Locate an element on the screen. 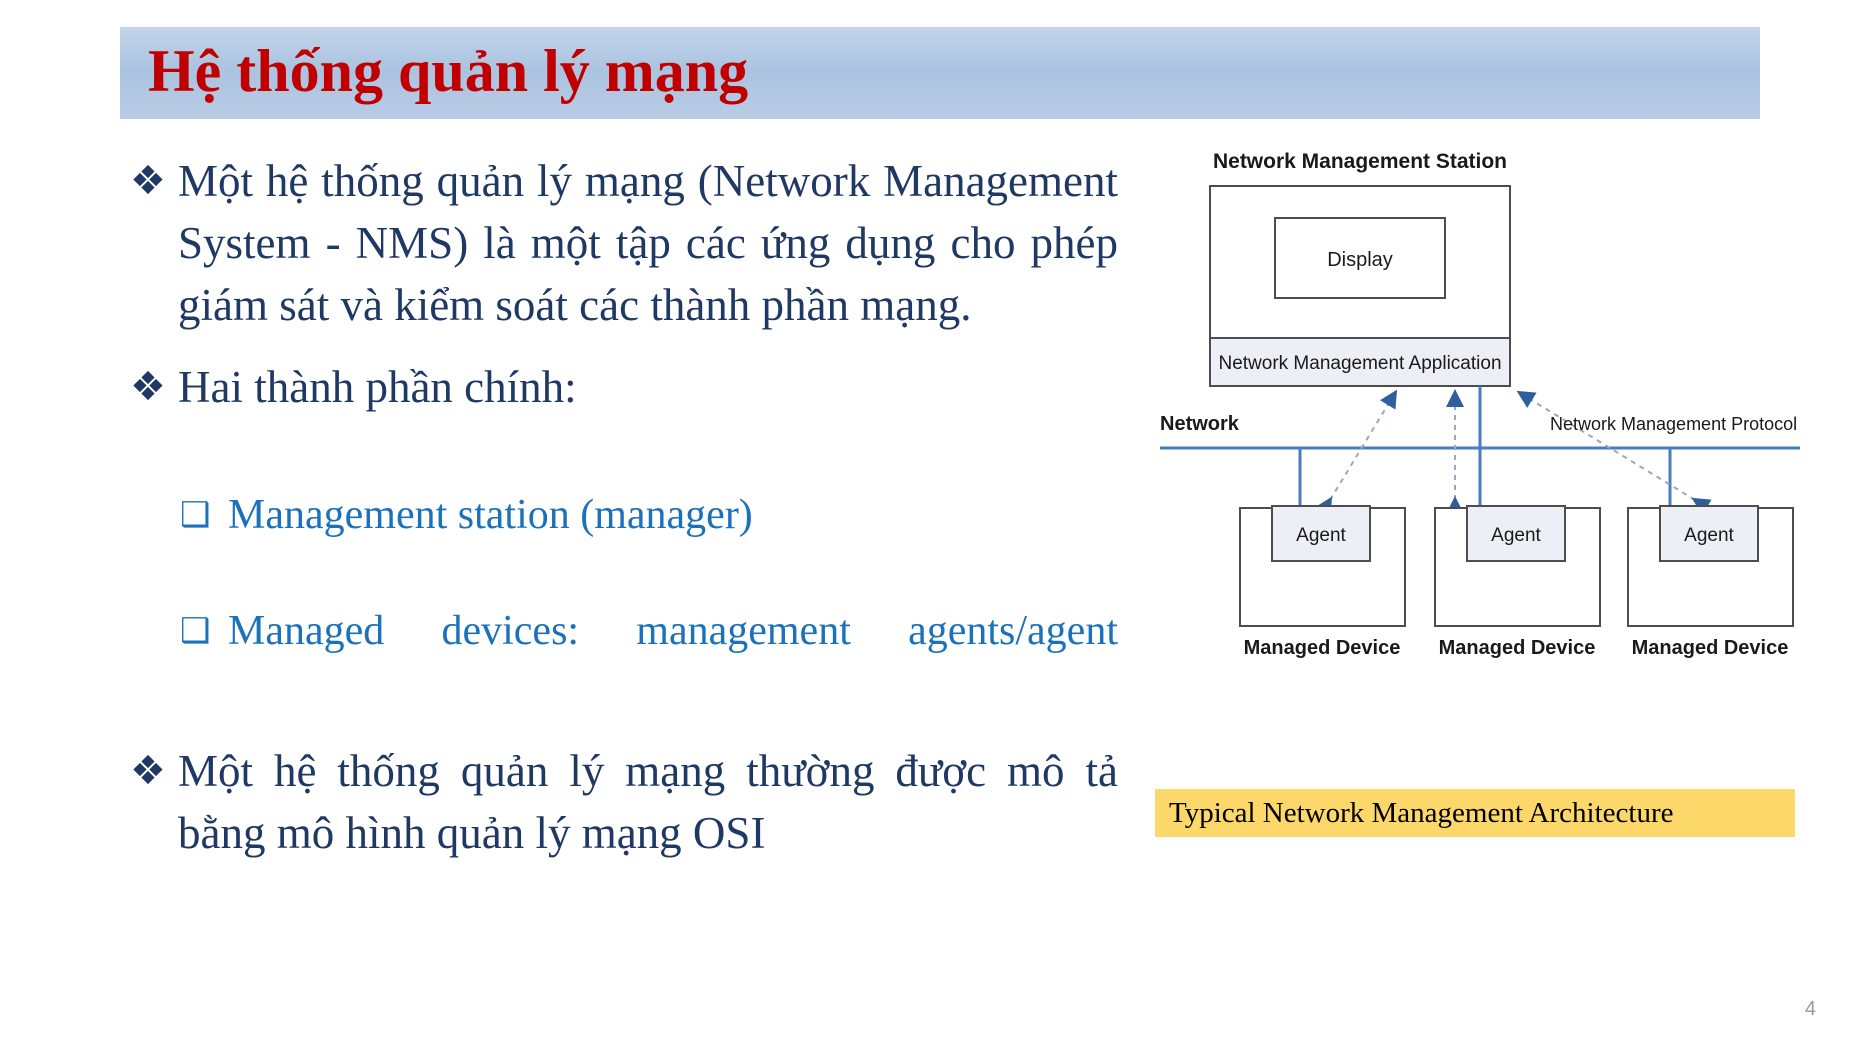 The image size is (1866, 1049). managed-device-label-1: Managed Device is located at coordinates (1322, 648).